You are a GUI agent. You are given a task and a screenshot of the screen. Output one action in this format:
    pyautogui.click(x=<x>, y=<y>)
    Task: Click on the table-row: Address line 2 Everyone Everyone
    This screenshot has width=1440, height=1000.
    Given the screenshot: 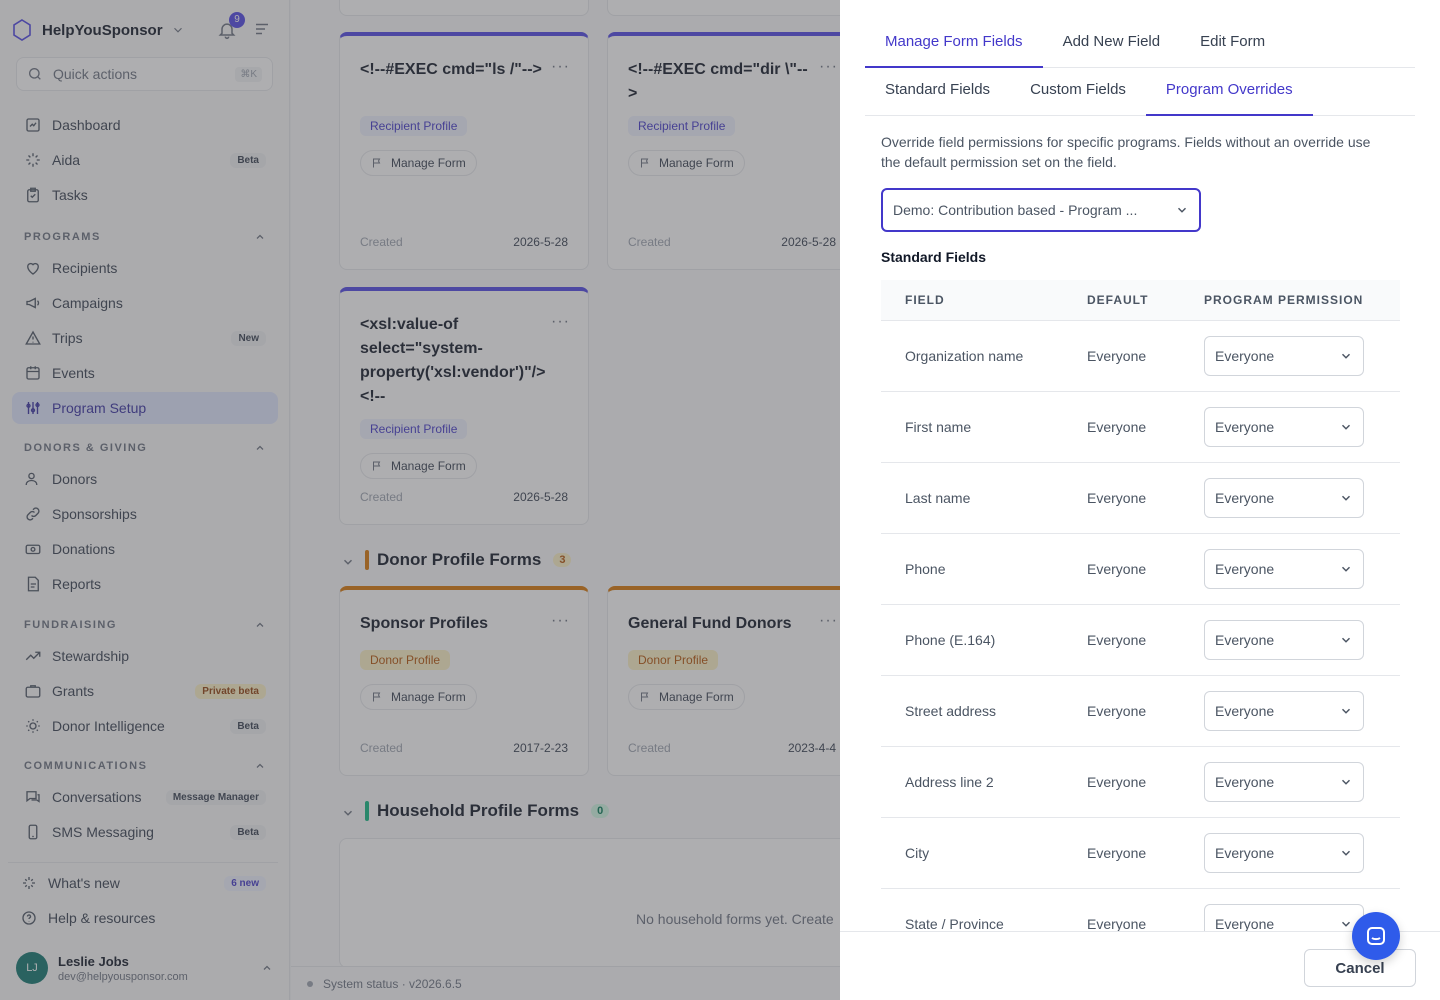 What is the action you would take?
    pyautogui.click(x=1140, y=782)
    